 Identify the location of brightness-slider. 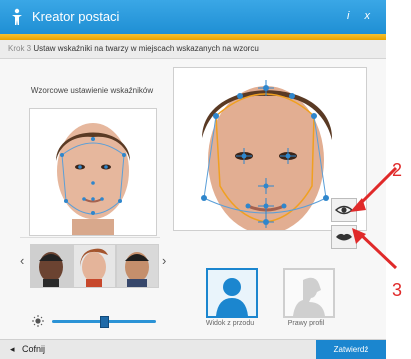
(95, 321).